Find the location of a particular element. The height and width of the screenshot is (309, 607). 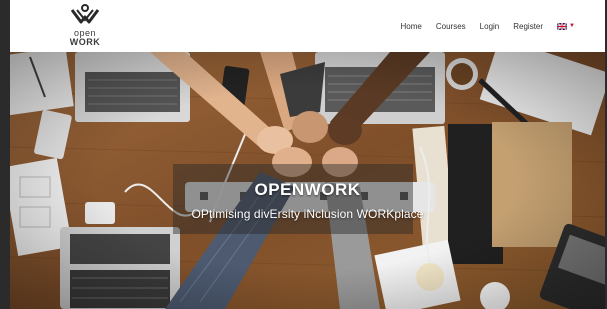

uk-flag-icon is located at coordinates (562, 26).